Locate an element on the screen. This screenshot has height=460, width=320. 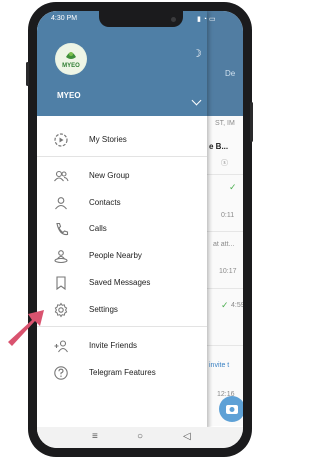
camera-icon is located at coordinates (232, 409).